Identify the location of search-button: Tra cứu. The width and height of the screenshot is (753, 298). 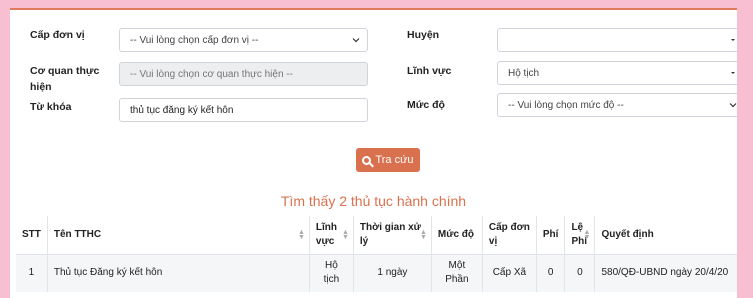
(388, 160).